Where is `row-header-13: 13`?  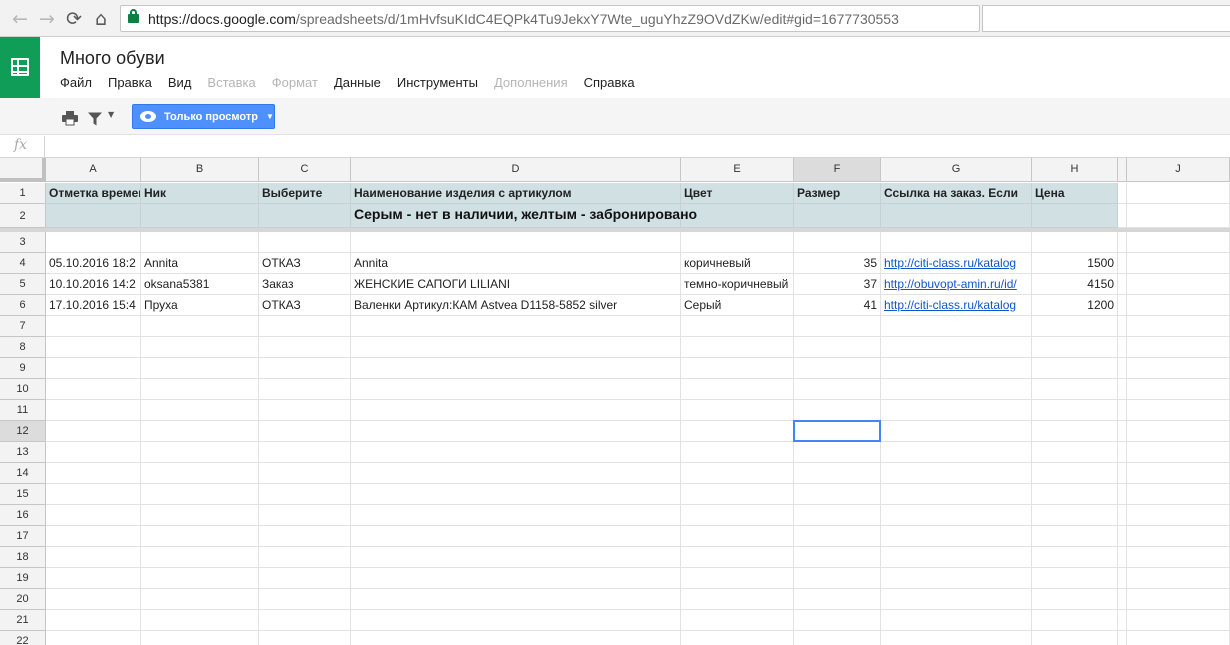
row-header-13: 13 is located at coordinates (23, 452).